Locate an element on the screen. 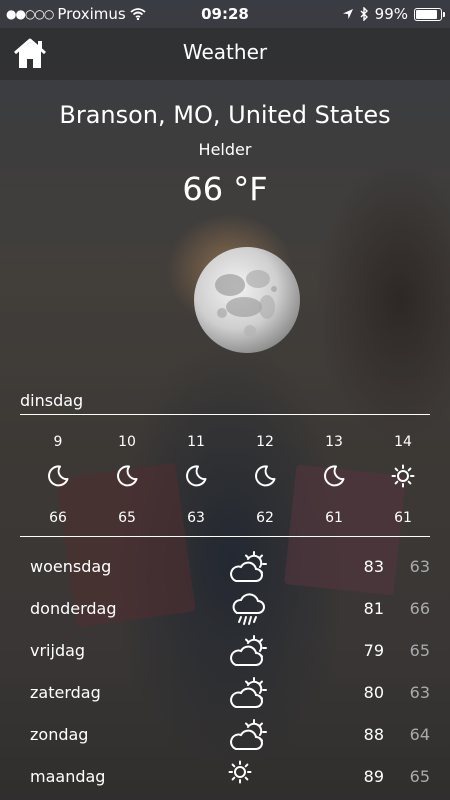  forecast-high: 80 is located at coordinates (373, 692).